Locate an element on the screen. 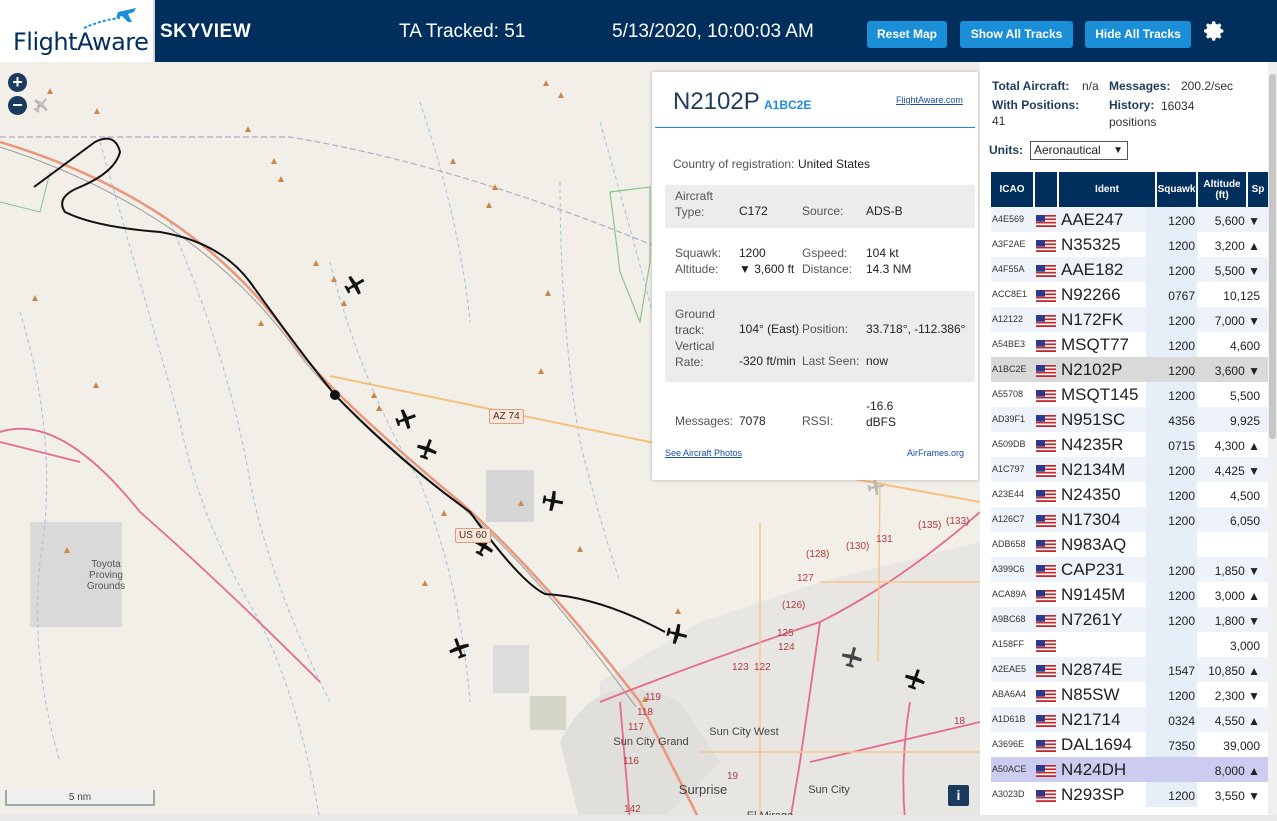  table-row: A158FF 3,000 is located at coordinates (1134, 644).